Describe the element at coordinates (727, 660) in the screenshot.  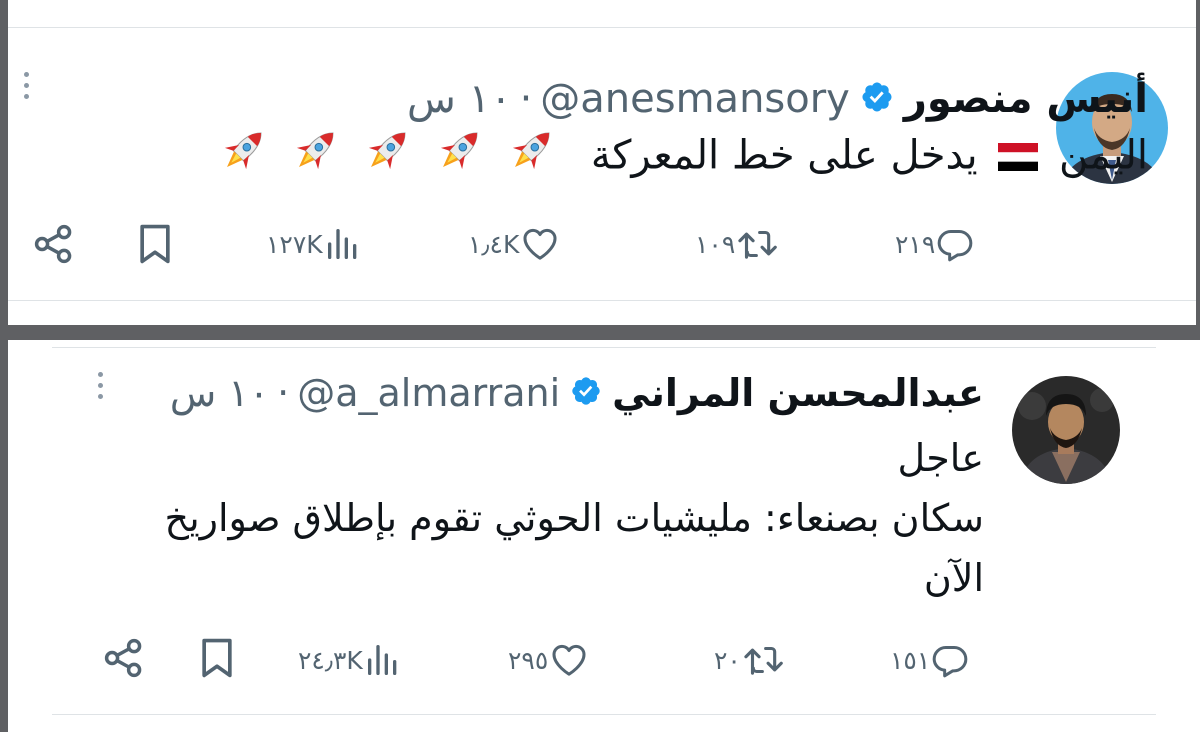
I see `retweet-count: ٢٠` at that location.